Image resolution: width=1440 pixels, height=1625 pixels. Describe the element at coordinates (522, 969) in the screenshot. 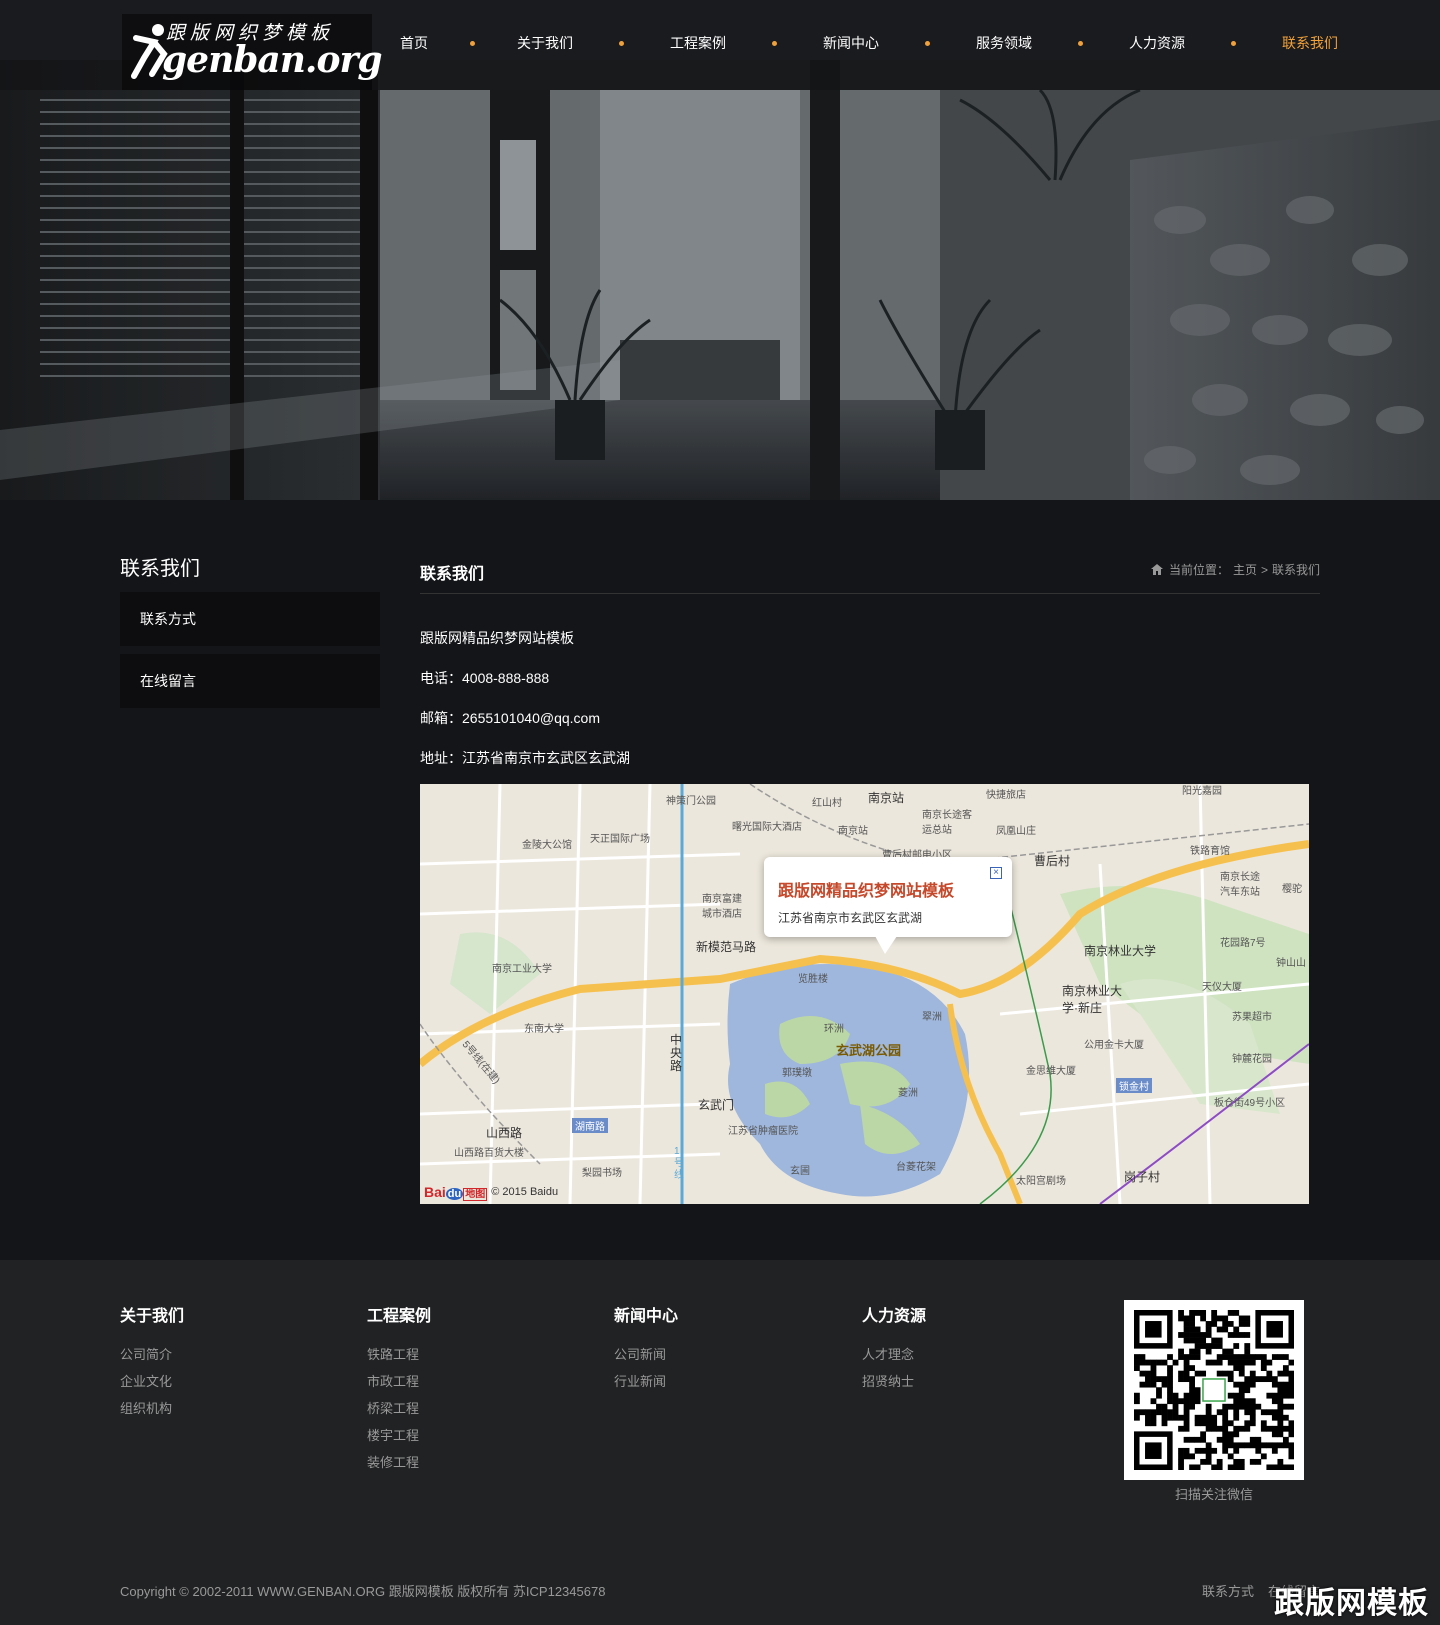

I see `map-label: 南京工业大学` at that location.